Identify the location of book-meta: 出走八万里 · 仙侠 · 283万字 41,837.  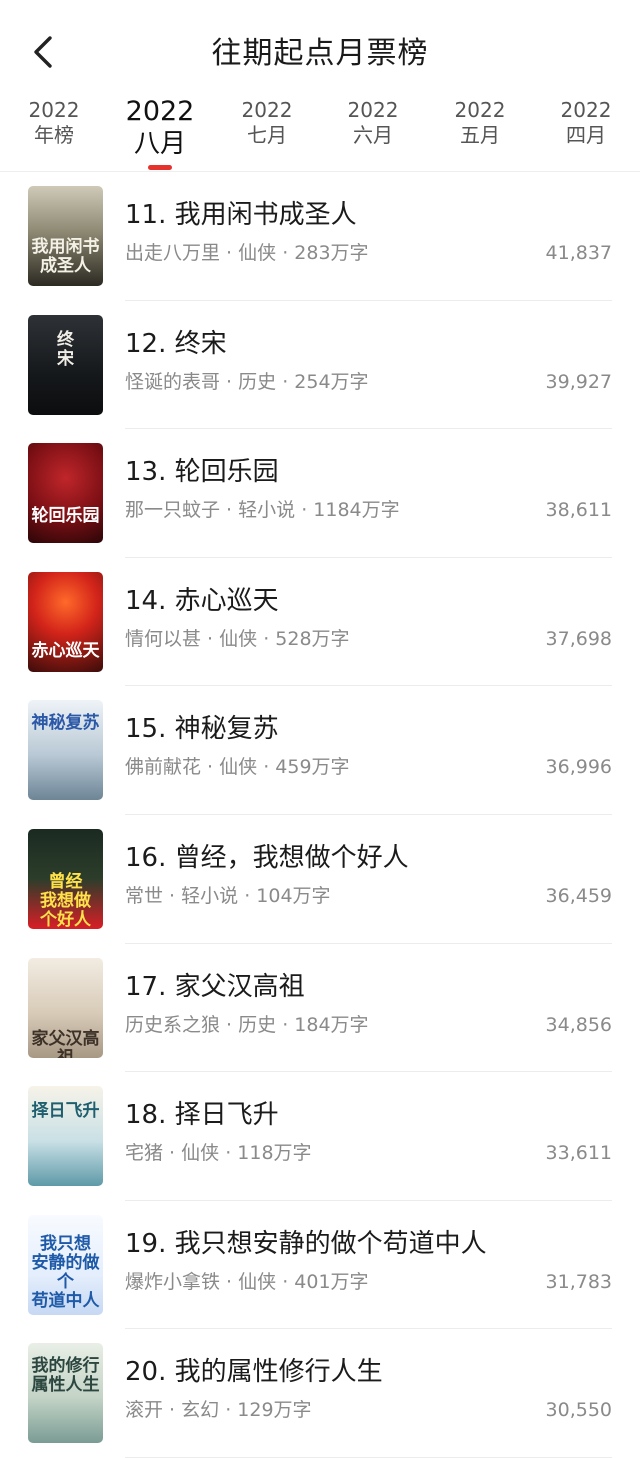
(368, 253).